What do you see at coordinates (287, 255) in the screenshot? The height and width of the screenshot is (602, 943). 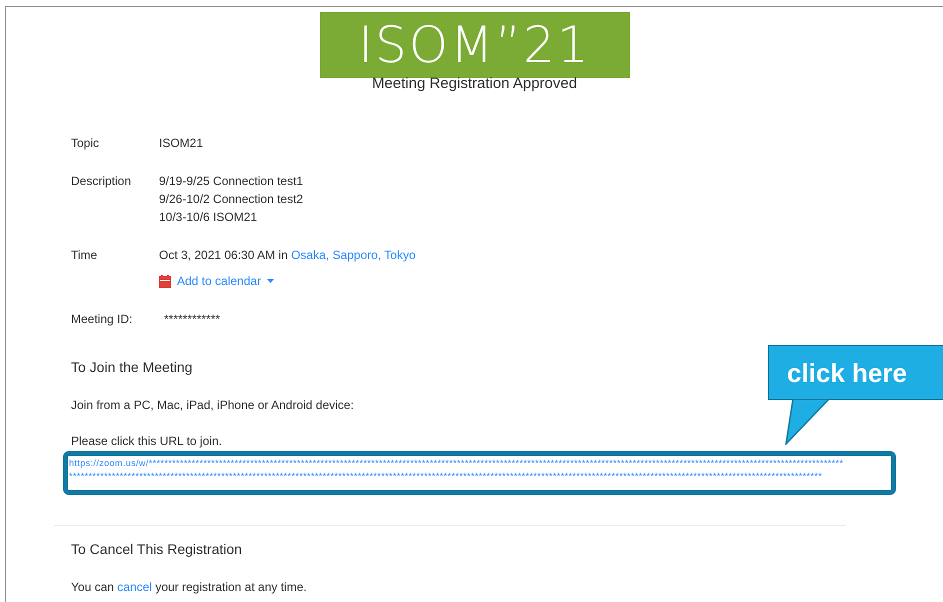 I see `field-value: Oct 3, 2021 06:30 AM in Osaka, Sapporo, Tokyo` at bounding box center [287, 255].